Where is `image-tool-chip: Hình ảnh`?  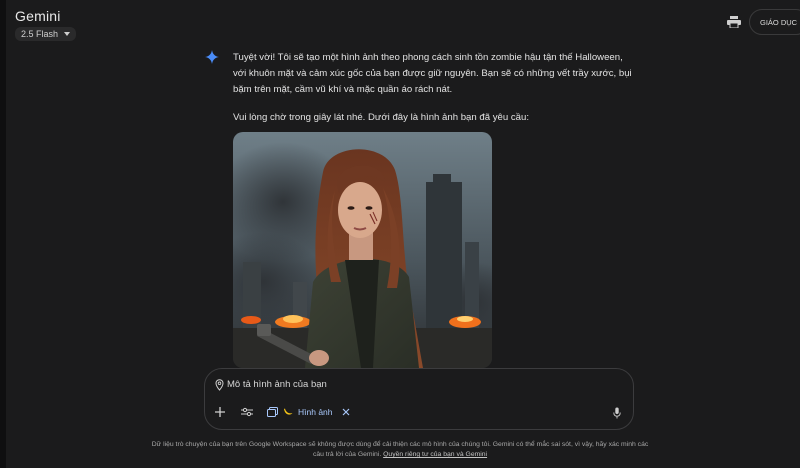 image-tool-chip: Hình ảnh is located at coordinates (308, 412).